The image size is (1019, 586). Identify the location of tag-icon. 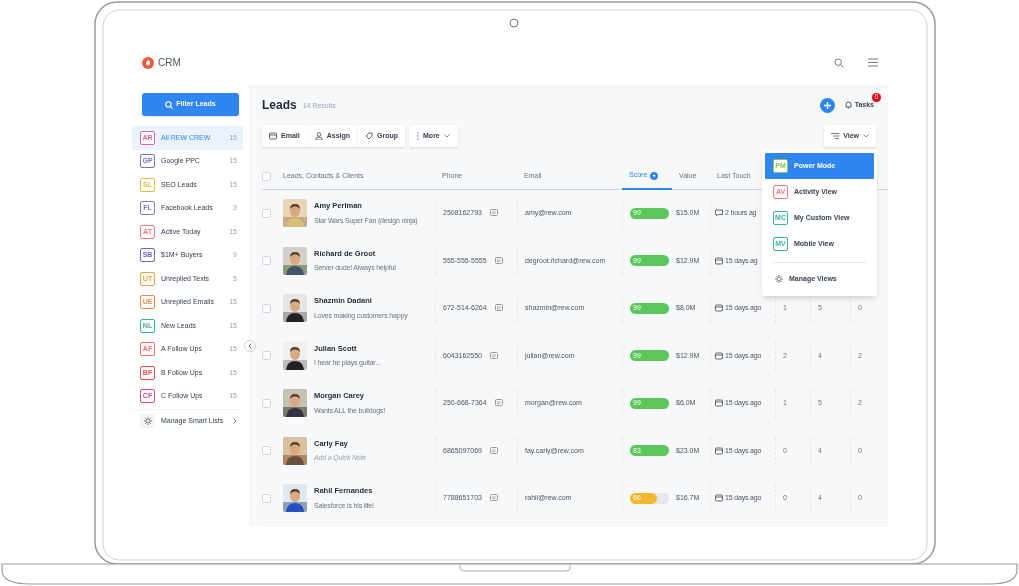
(369, 136).